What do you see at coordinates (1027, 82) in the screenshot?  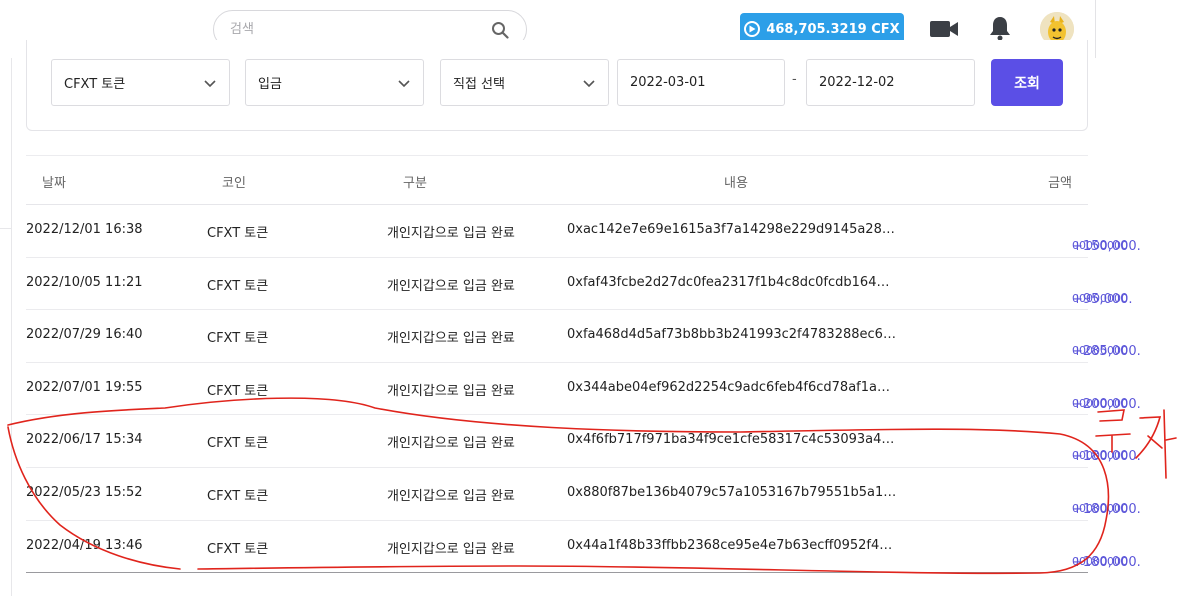 I see `query-button: 조회` at bounding box center [1027, 82].